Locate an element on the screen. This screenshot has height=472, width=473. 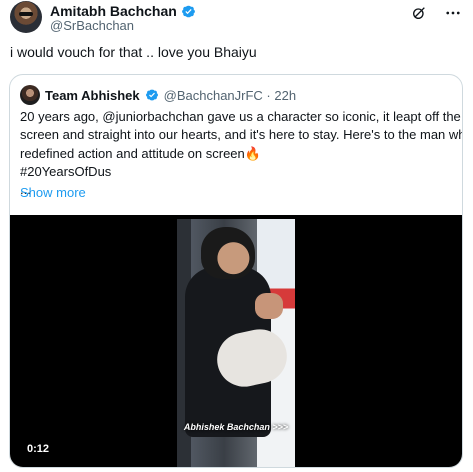
author-handle: @SrBachchan is located at coordinates (92, 25).